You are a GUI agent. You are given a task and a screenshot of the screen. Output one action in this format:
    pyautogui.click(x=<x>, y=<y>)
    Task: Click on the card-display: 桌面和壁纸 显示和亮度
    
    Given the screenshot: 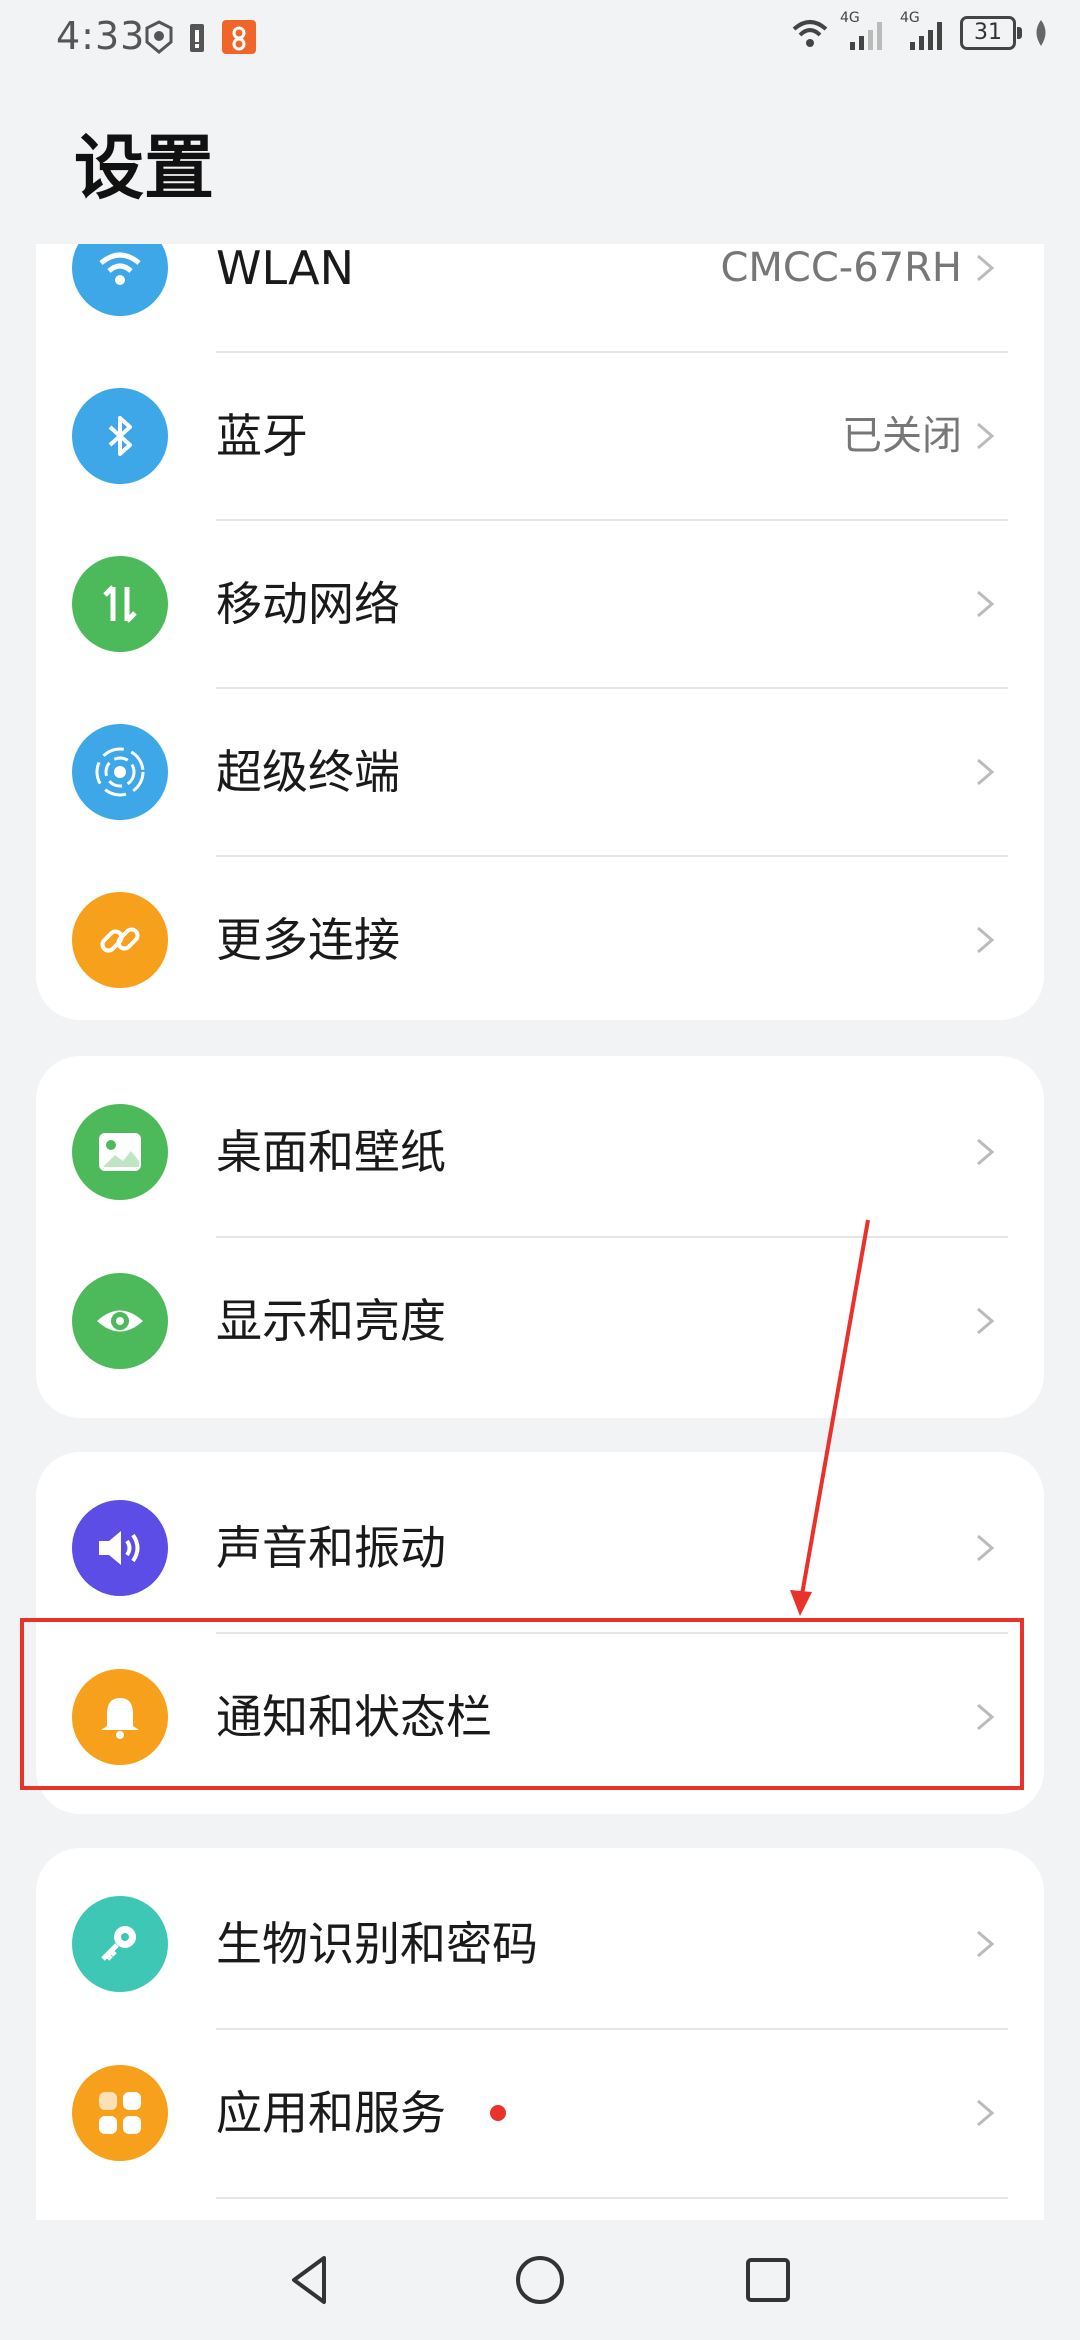 What is the action you would take?
    pyautogui.click(x=540, y=1237)
    